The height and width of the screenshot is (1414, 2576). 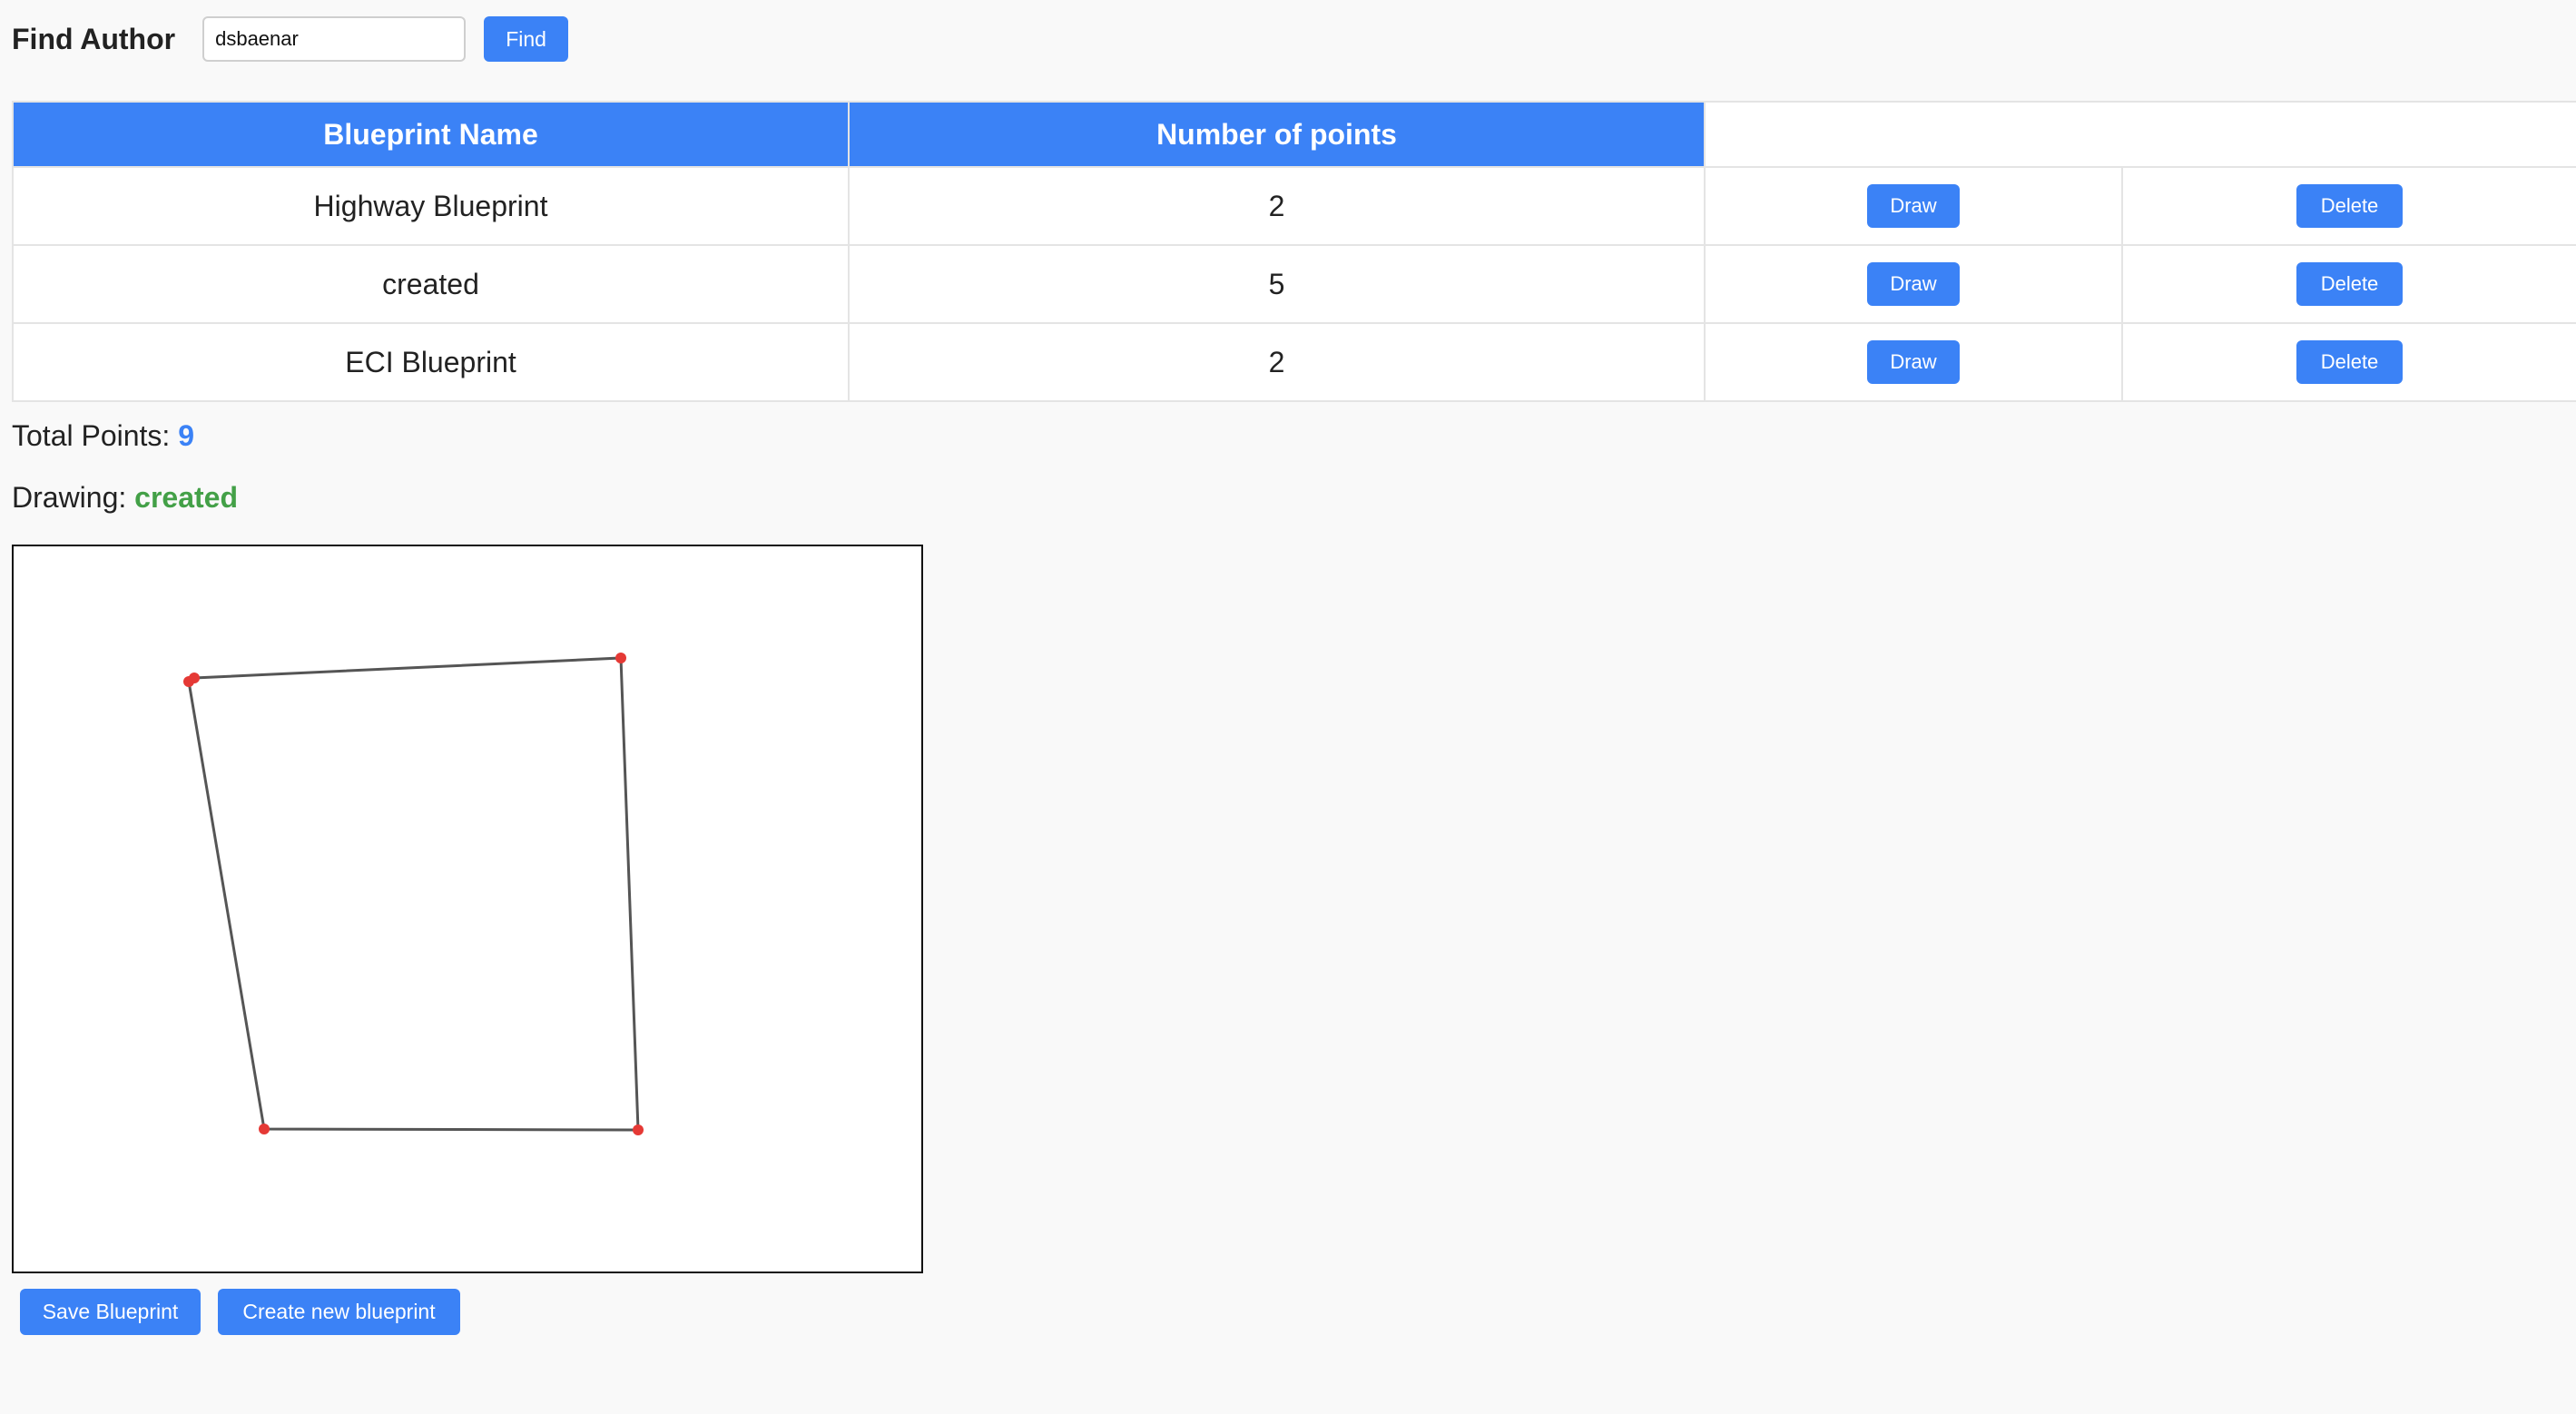 What do you see at coordinates (1277, 284) in the screenshot?
I see `points-count-cell: 5` at bounding box center [1277, 284].